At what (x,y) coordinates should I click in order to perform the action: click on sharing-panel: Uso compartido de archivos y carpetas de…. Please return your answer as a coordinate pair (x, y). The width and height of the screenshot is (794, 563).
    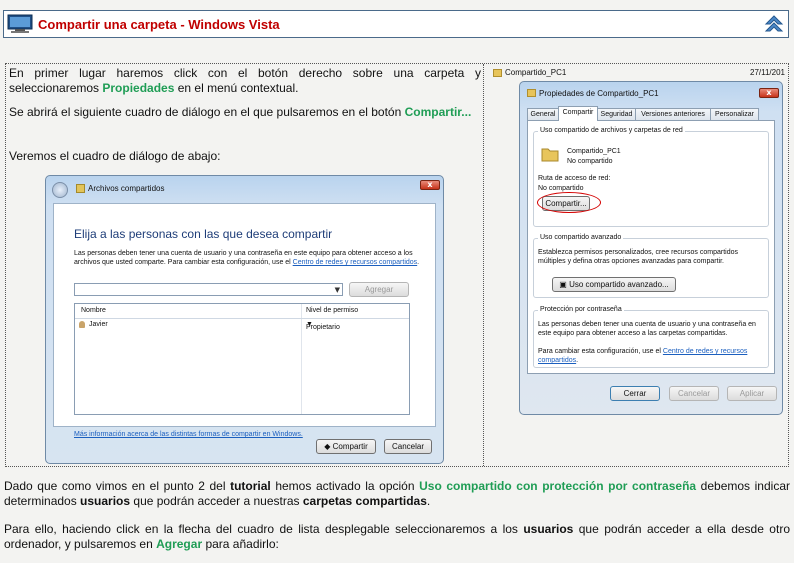
    Looking at the image, I should click on (651, 247).